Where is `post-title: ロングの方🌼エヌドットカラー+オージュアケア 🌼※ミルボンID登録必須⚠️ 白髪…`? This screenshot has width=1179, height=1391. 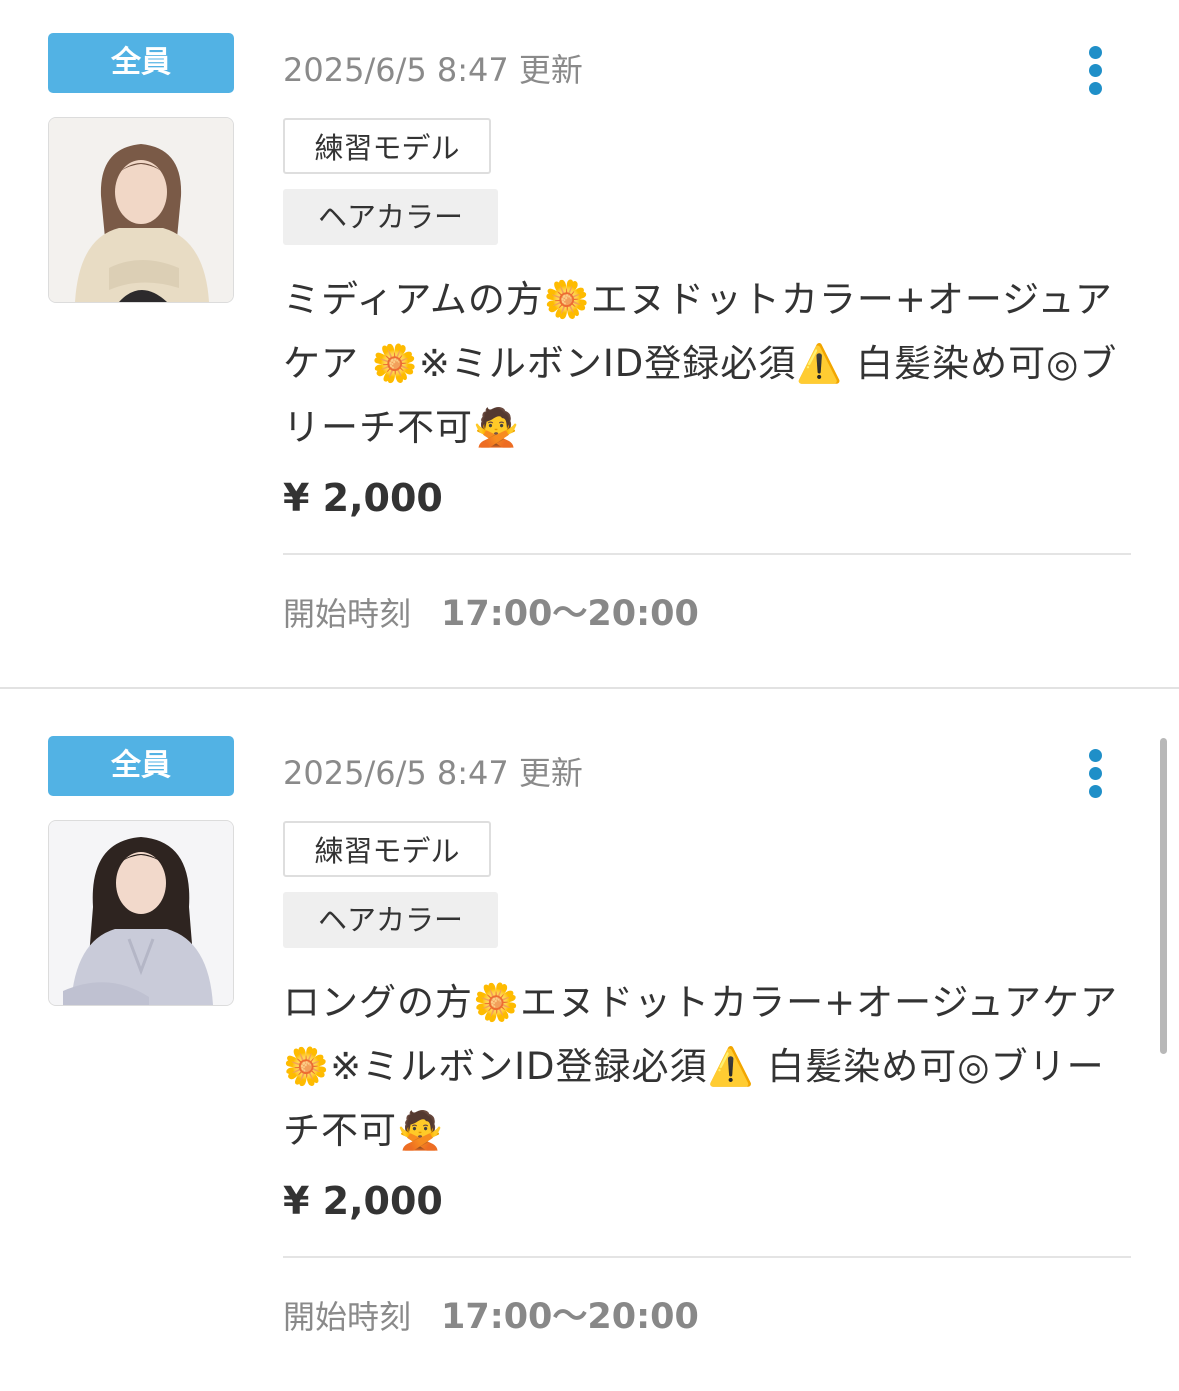 post-title: ロングの方🌼エヌドットカラー+オージュアケア 🌼※ミルボンID登録必須⚠️ 白髪… is located at coordinates (711, 1067).